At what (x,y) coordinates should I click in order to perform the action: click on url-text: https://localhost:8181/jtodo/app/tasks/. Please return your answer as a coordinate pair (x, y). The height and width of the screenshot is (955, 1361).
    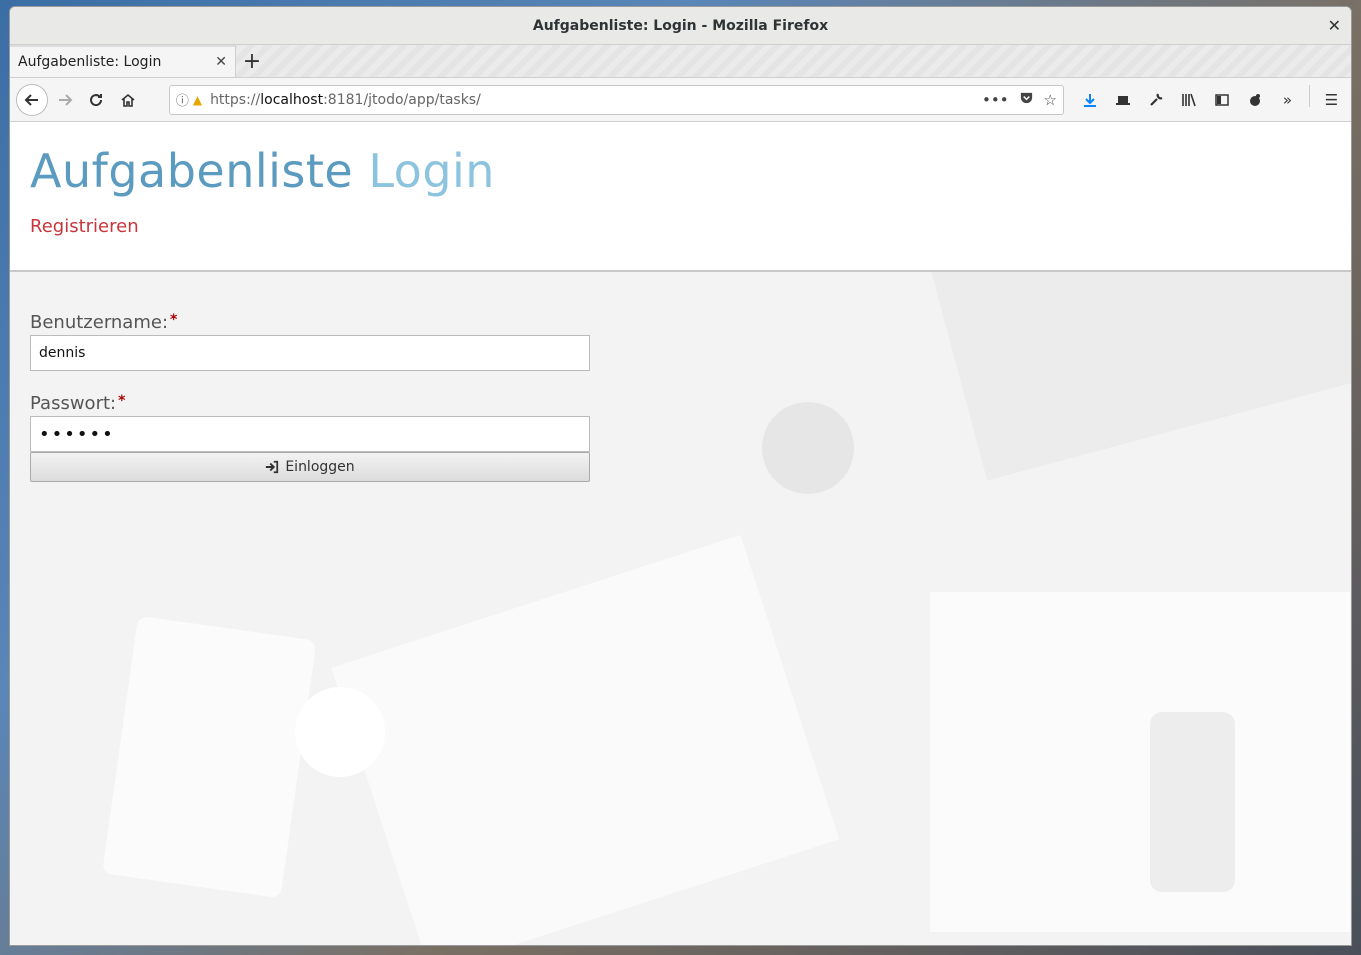
    Looking at the image, I should click on (591, 100).